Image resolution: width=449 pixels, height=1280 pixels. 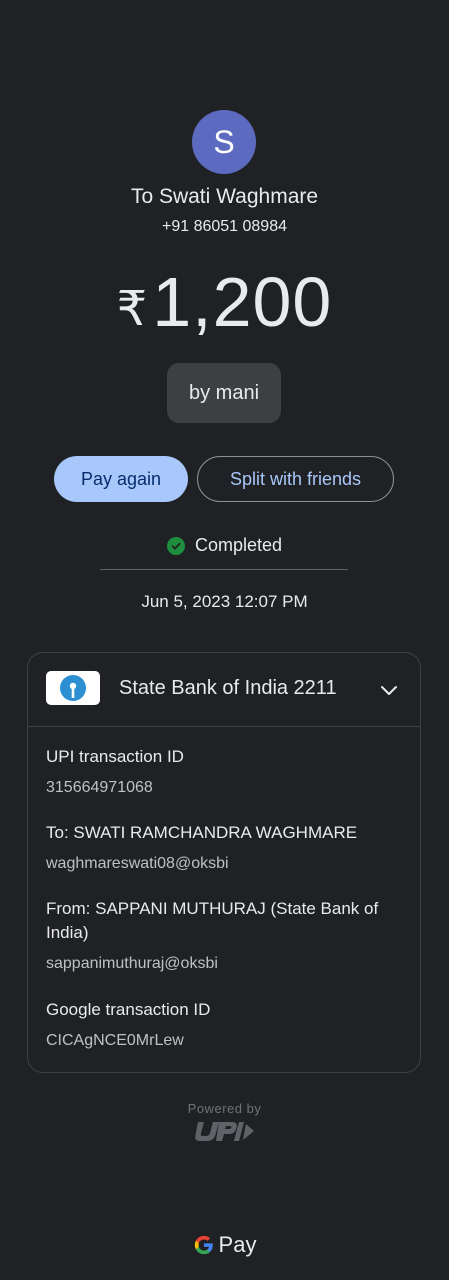 I want to click on recipient-phone: +91 86051 08984, so click(x=224, y=226).